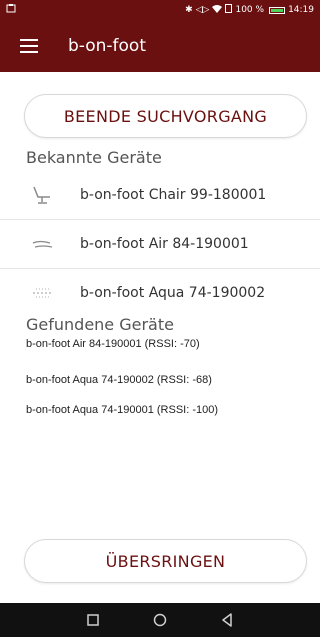 The height and width of the screenshot is (637, 320). What do you see at coordinates (165, 561) in the screenshot?
I see `skip-button: ÜBERSRINGEN` at bounding box center [165, 561].